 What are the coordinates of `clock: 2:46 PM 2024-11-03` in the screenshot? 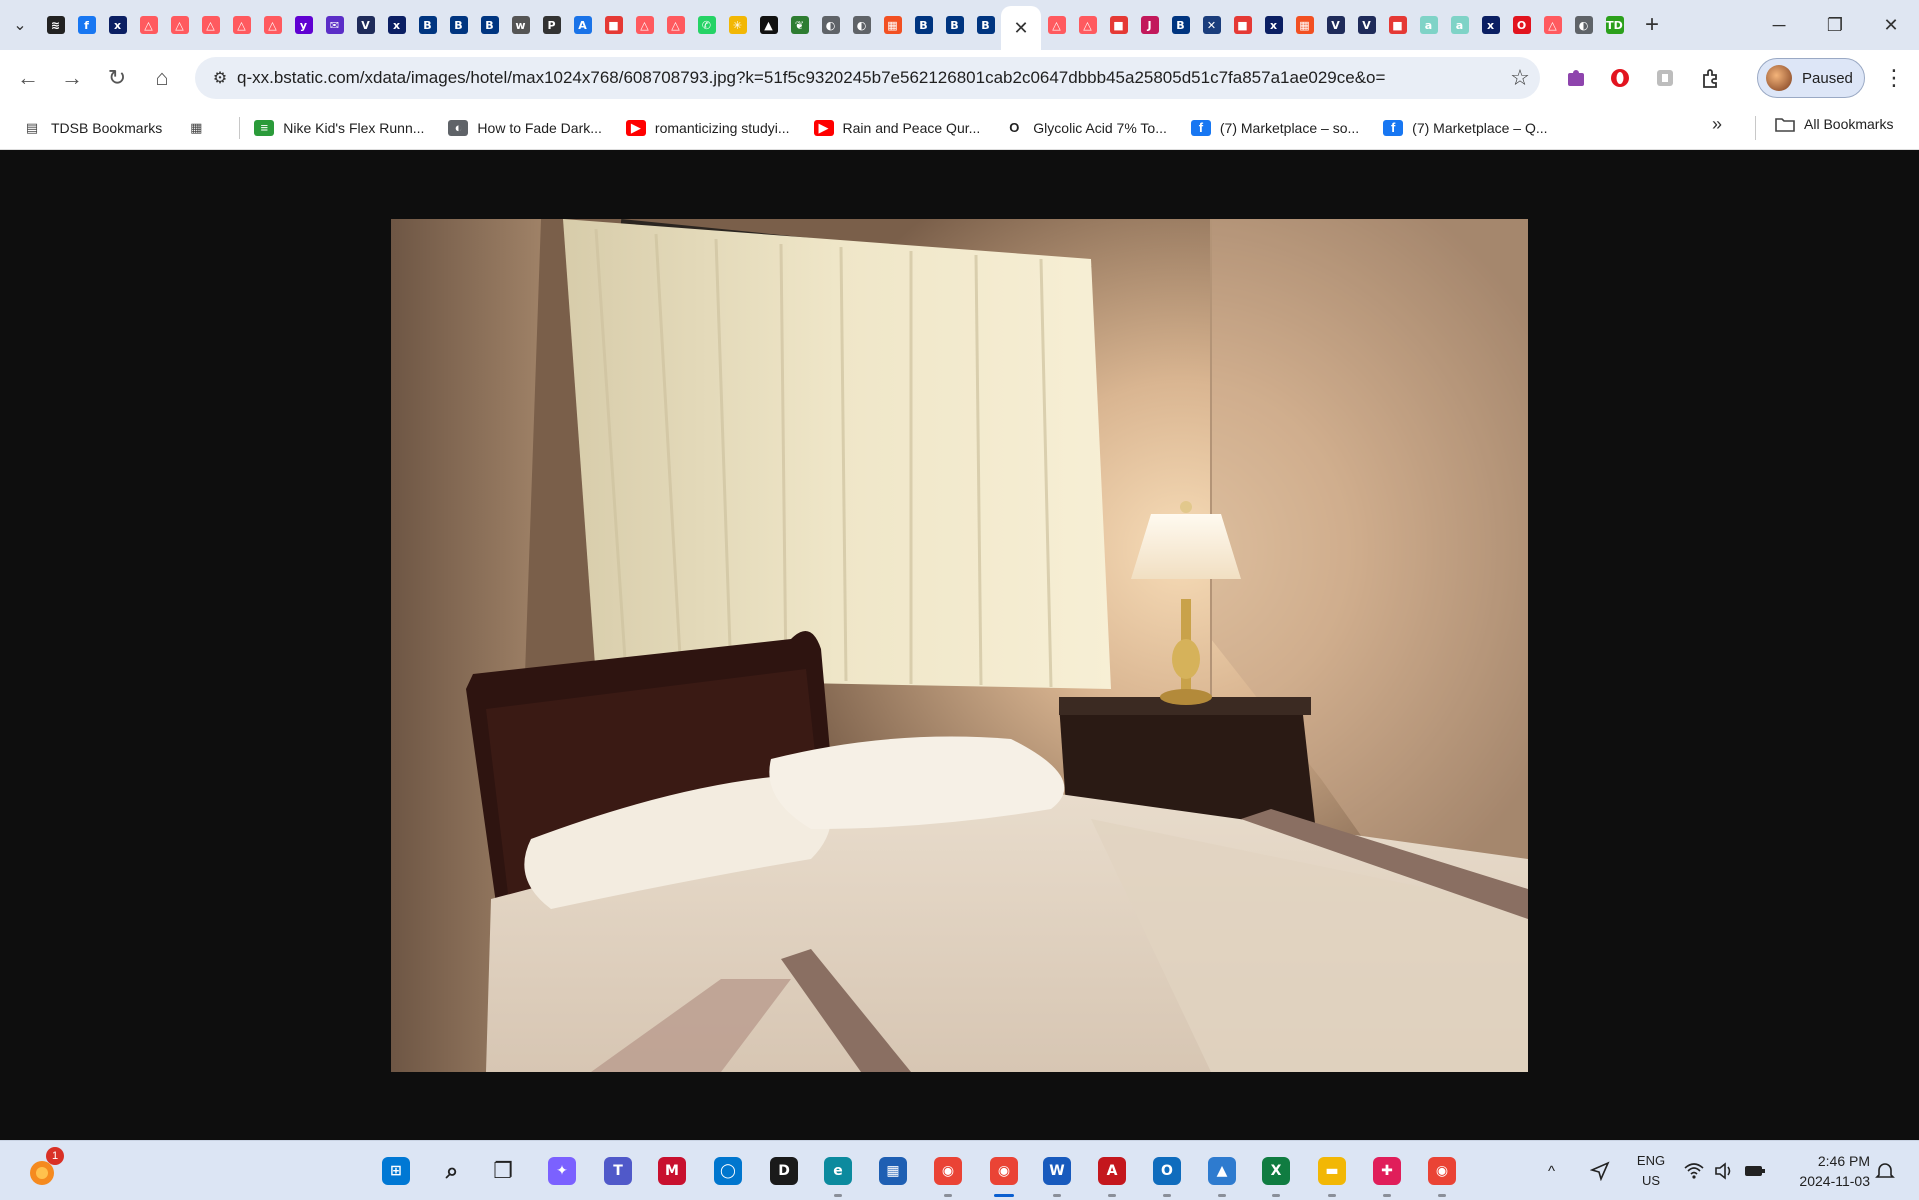 It's located at (1825, 1171).